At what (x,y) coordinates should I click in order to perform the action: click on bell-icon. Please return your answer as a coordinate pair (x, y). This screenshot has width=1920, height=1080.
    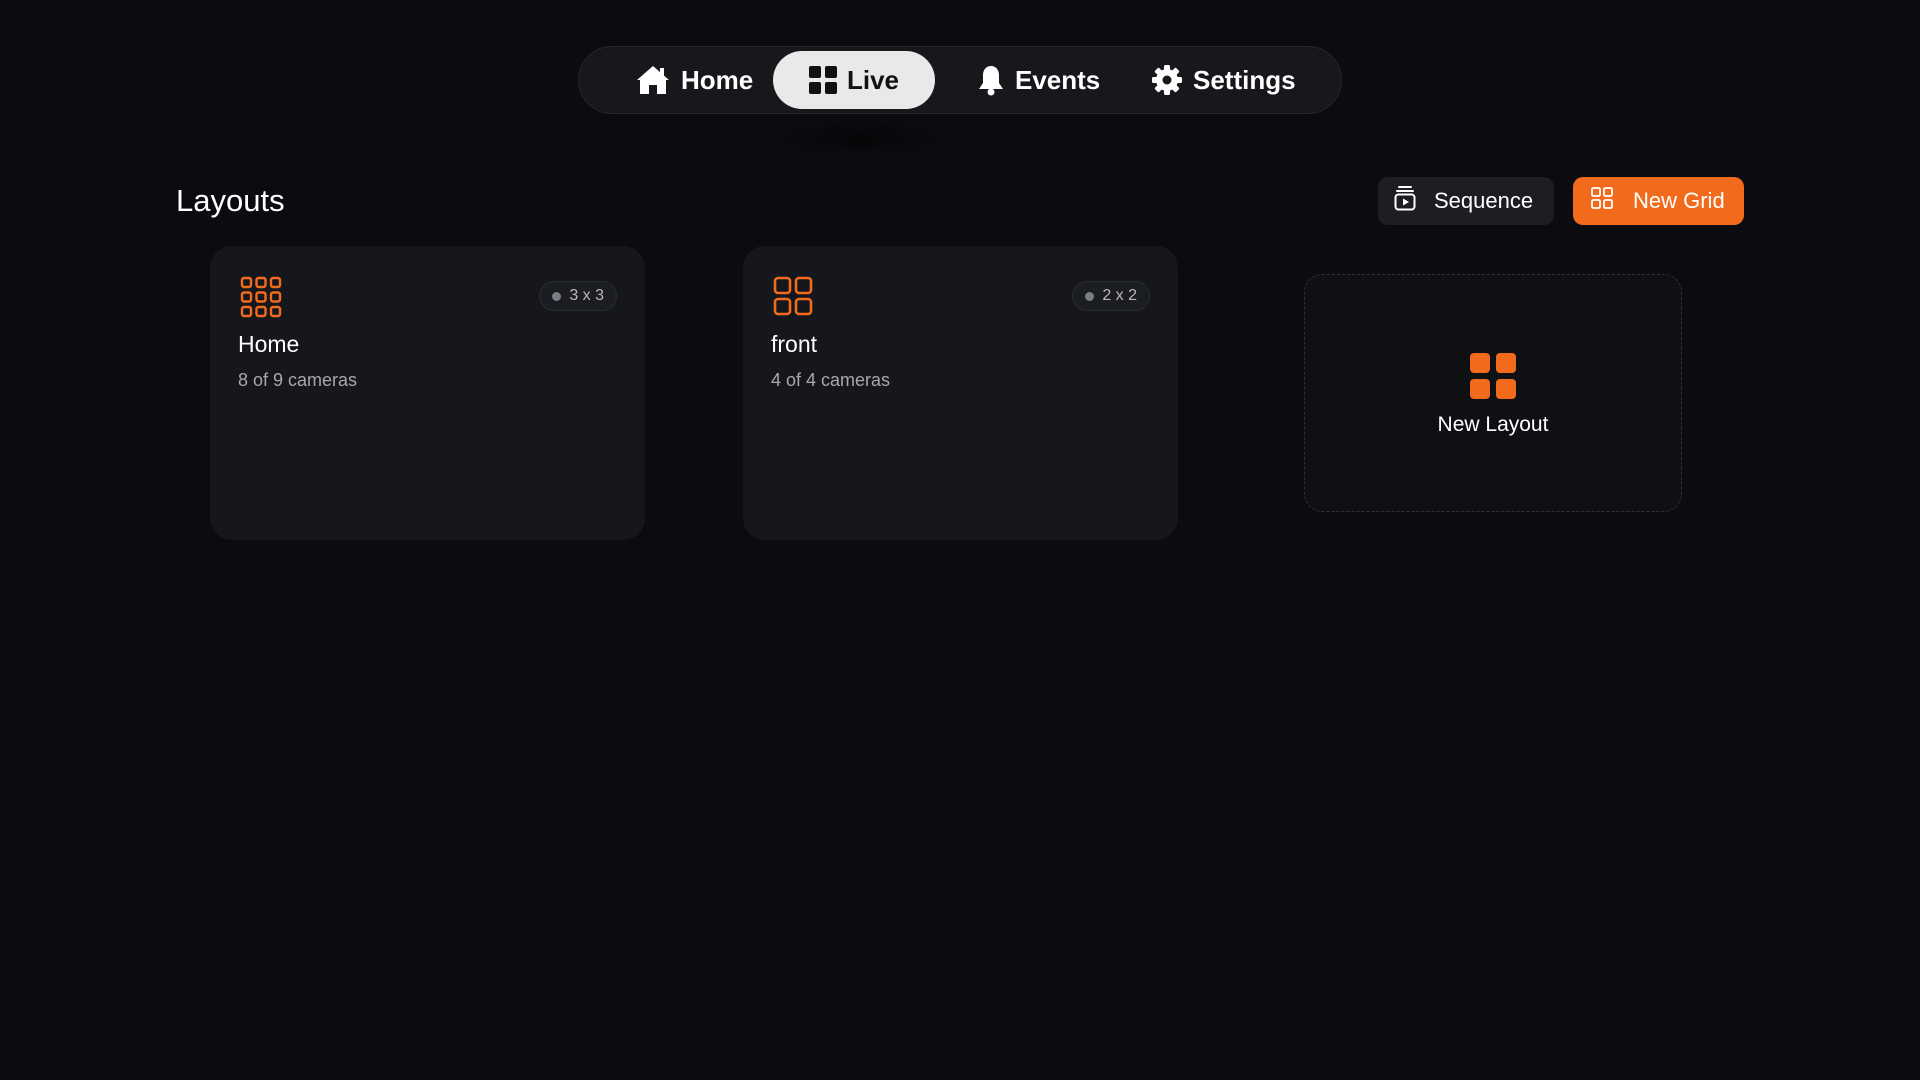
    Looking at the image, I should click on (991, 80).